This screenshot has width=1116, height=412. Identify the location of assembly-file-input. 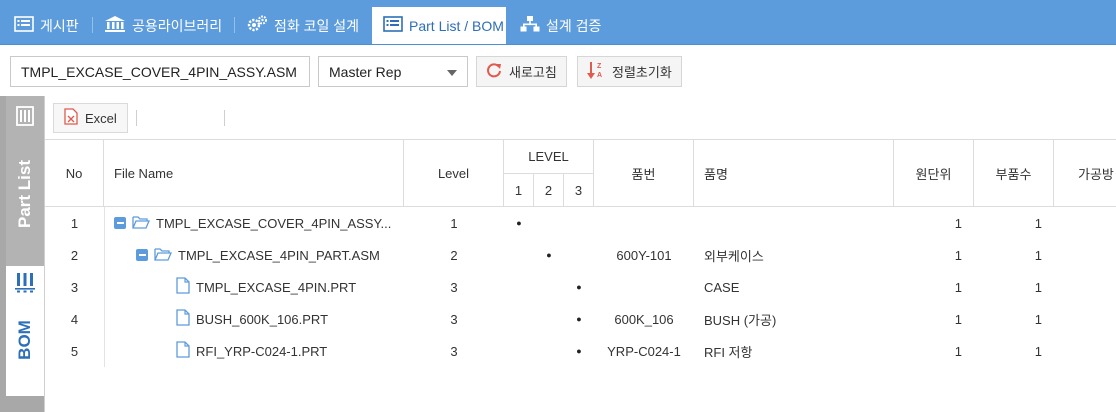
(160, 71).